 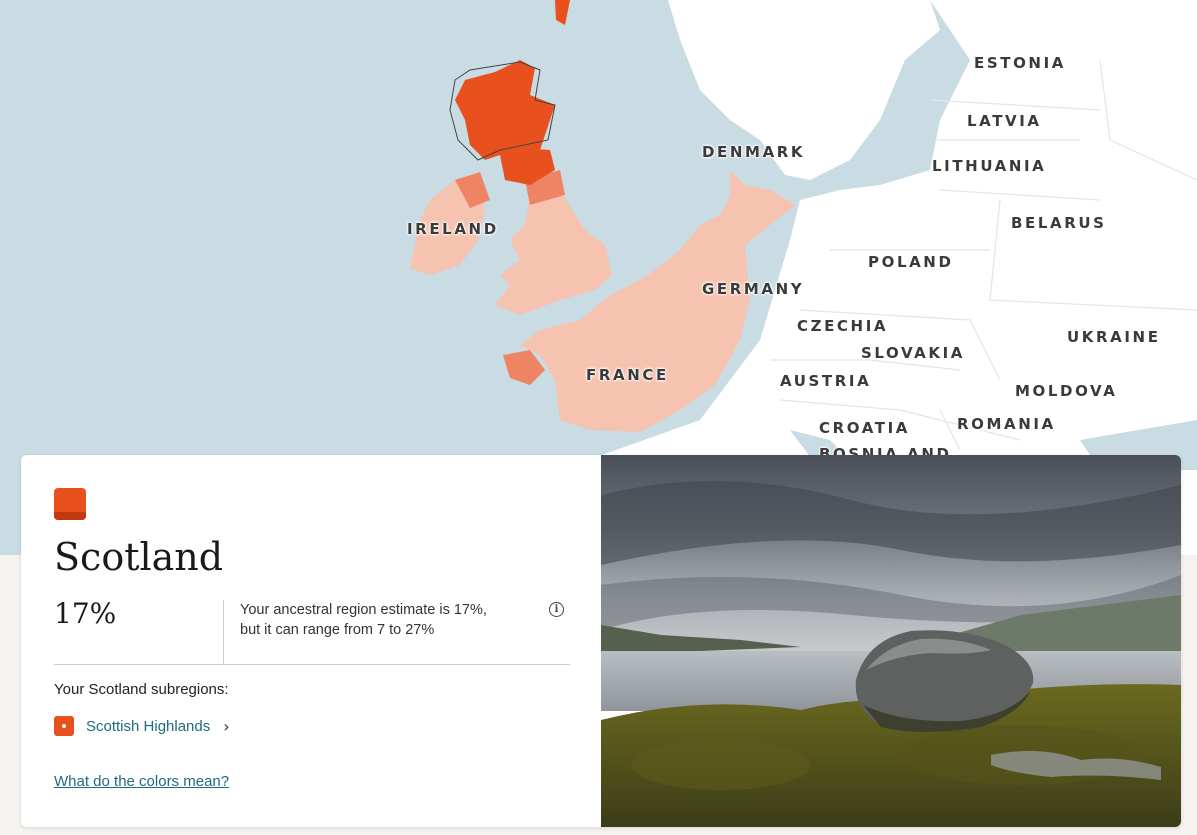 What do you see at coordinates (753, 289) in the screenshot?
I see `map-label-germany: GERMANY` at bounding box center [753, 289].